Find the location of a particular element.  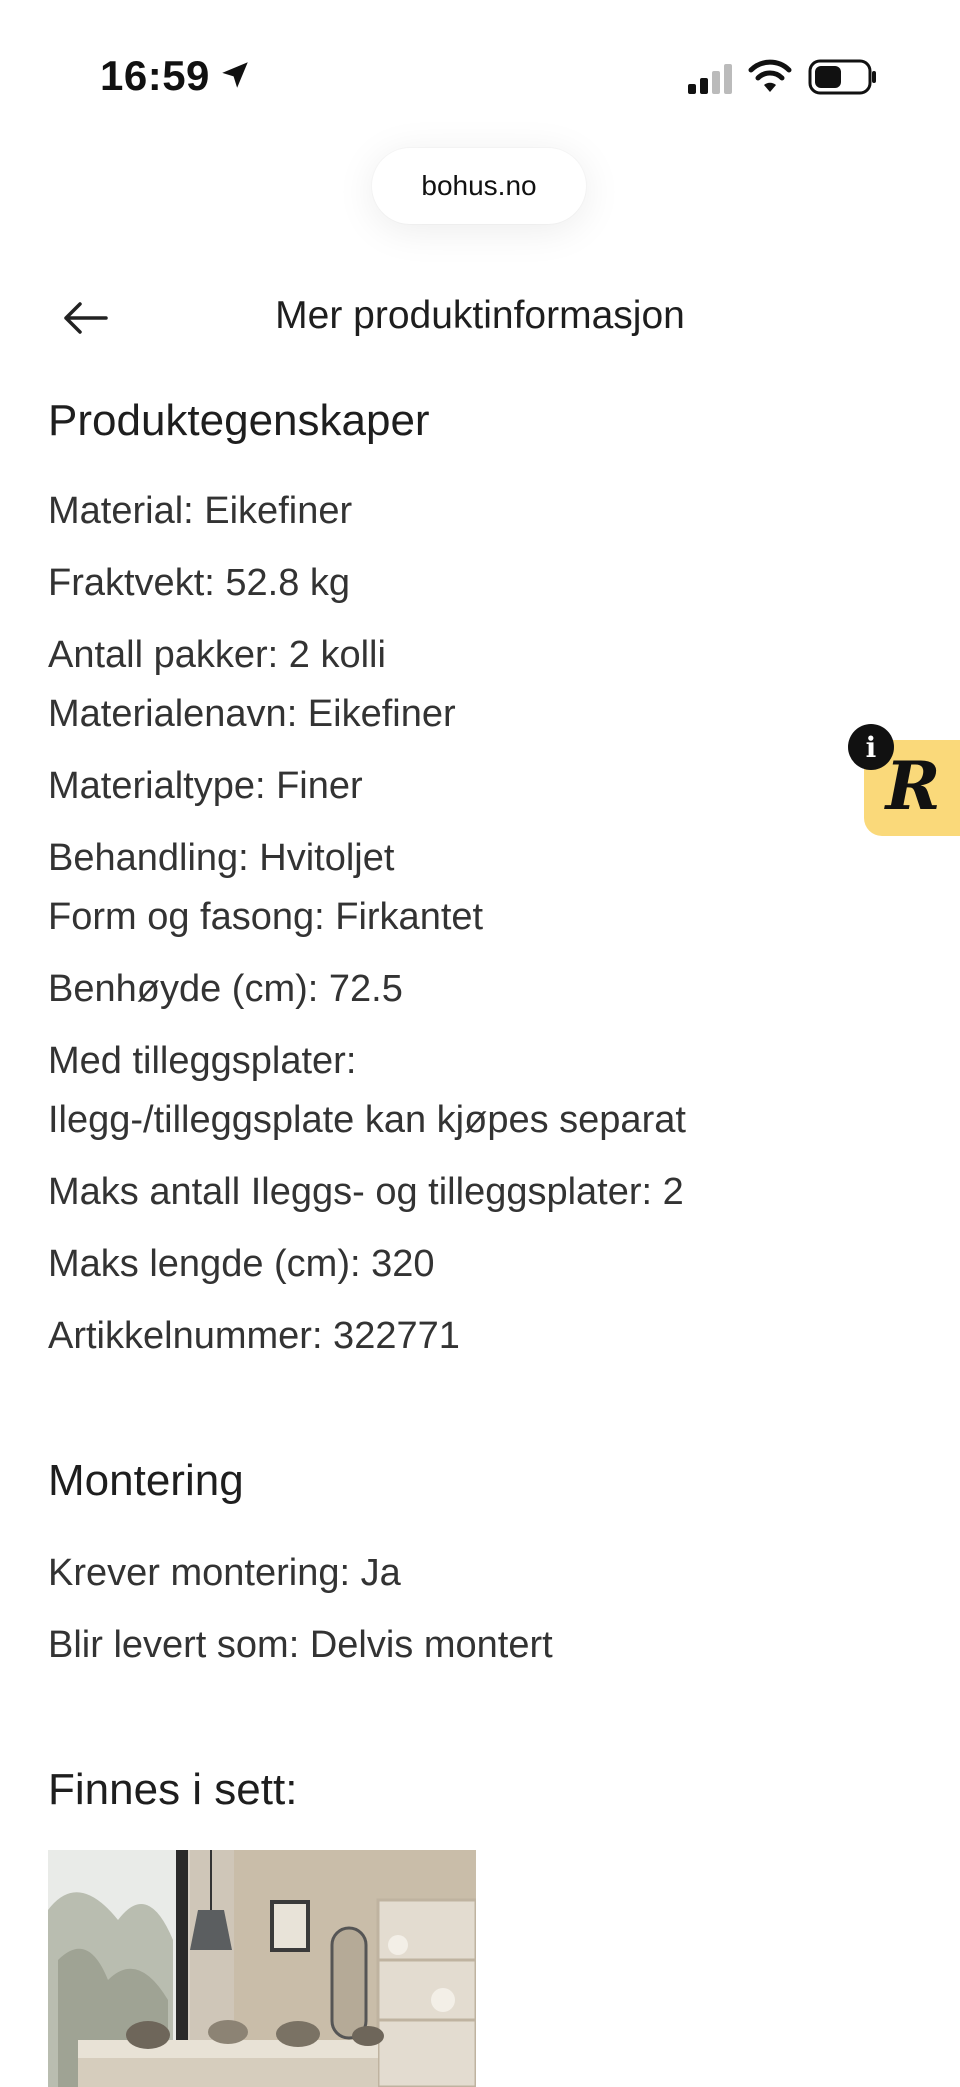

attr-item: Antall pakker: 2 kolli is located at coordinates (217, 655).